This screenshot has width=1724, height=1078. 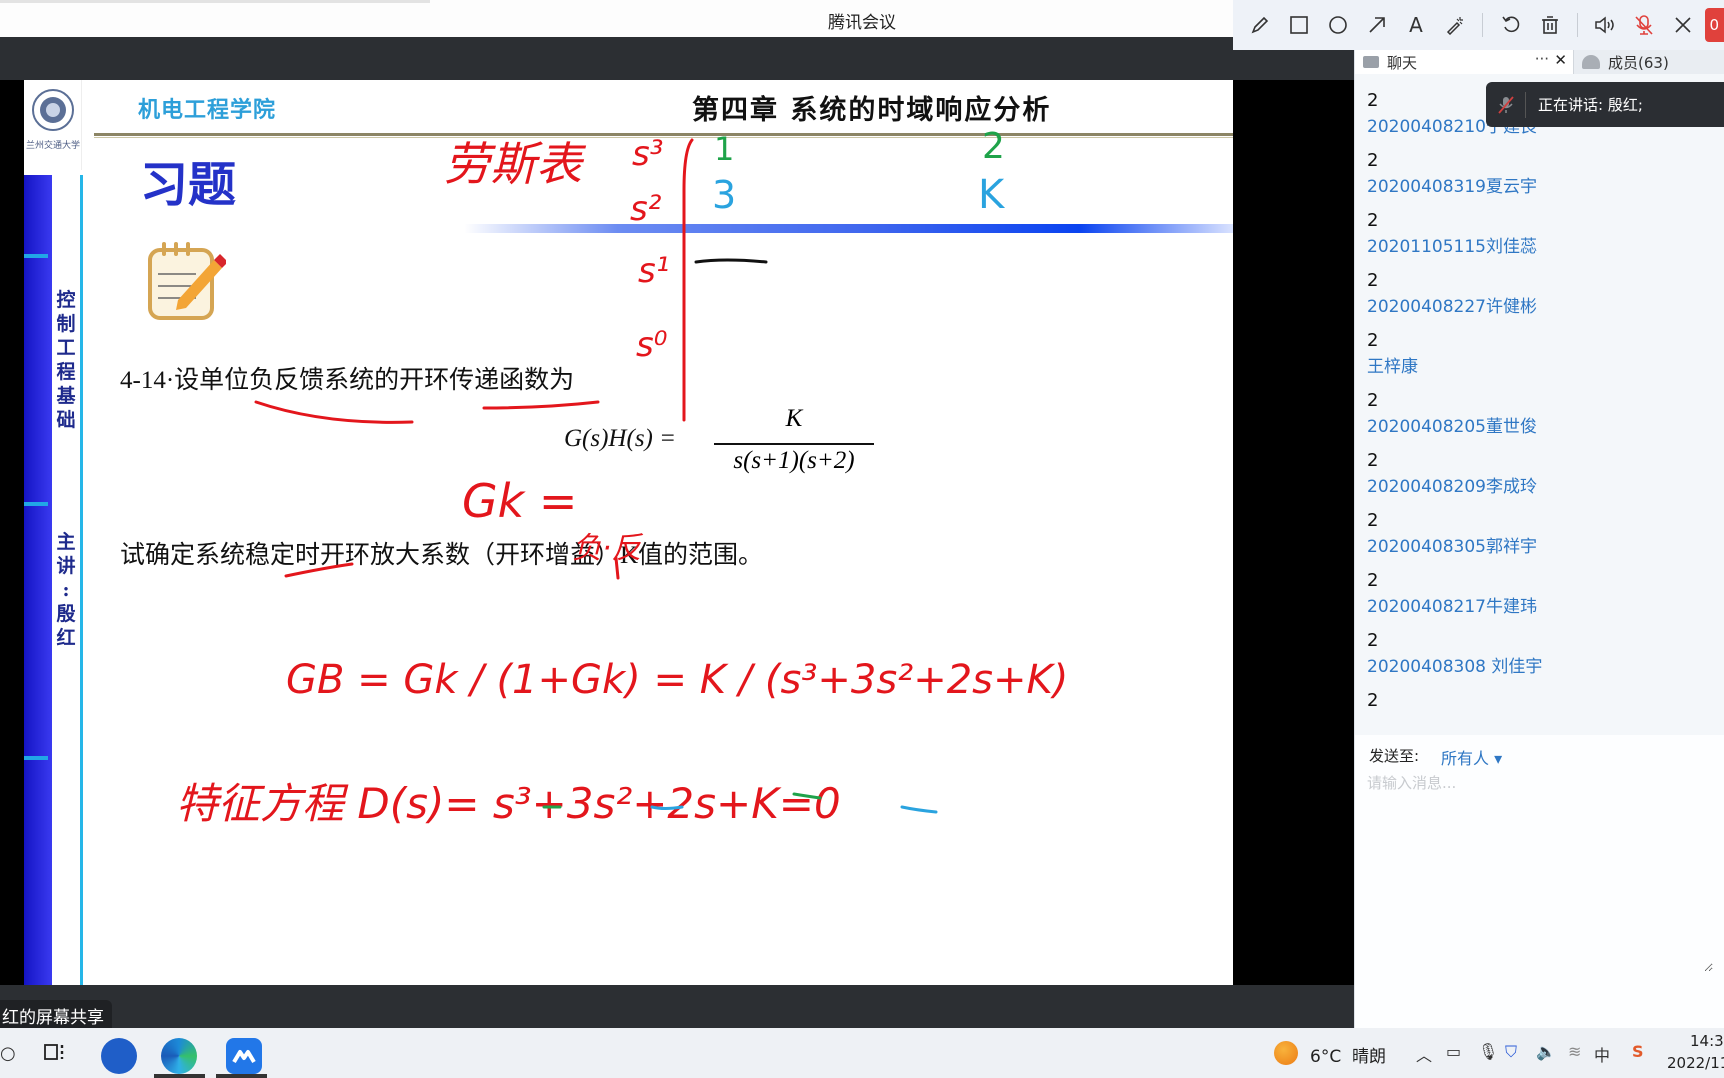 What do you see at coordinates (515, 164) in the screenshot?
I see `ink-routh-label: 劳斯表` at bounding box center [515, 164].